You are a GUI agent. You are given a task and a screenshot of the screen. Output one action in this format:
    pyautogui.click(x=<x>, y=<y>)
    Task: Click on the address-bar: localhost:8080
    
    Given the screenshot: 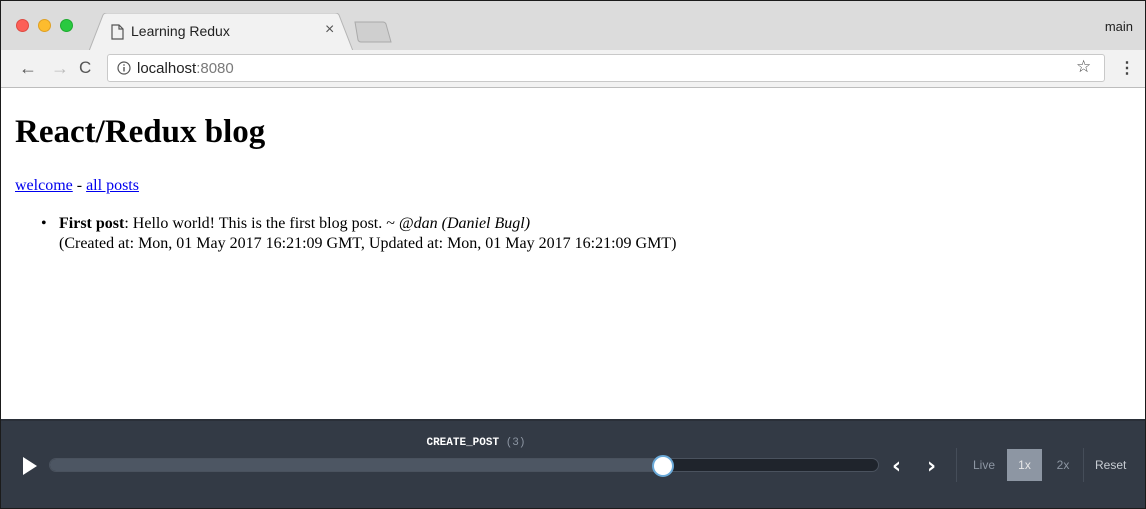 What is the action you would take?
    pyautogui.click(x=606, y=68)
    